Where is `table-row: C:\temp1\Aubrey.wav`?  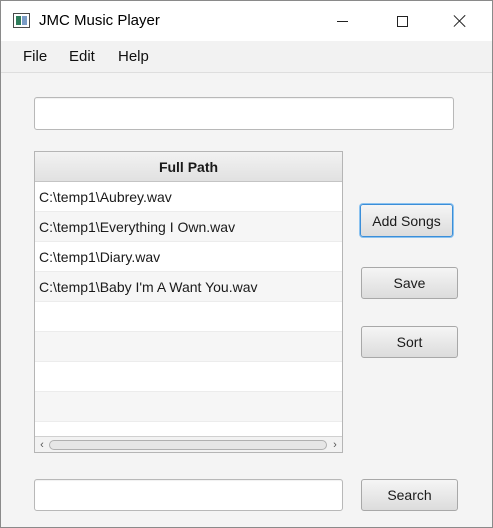
table-row: C:\temp1\Aubrey.wav is located at coordinates (188, 197).